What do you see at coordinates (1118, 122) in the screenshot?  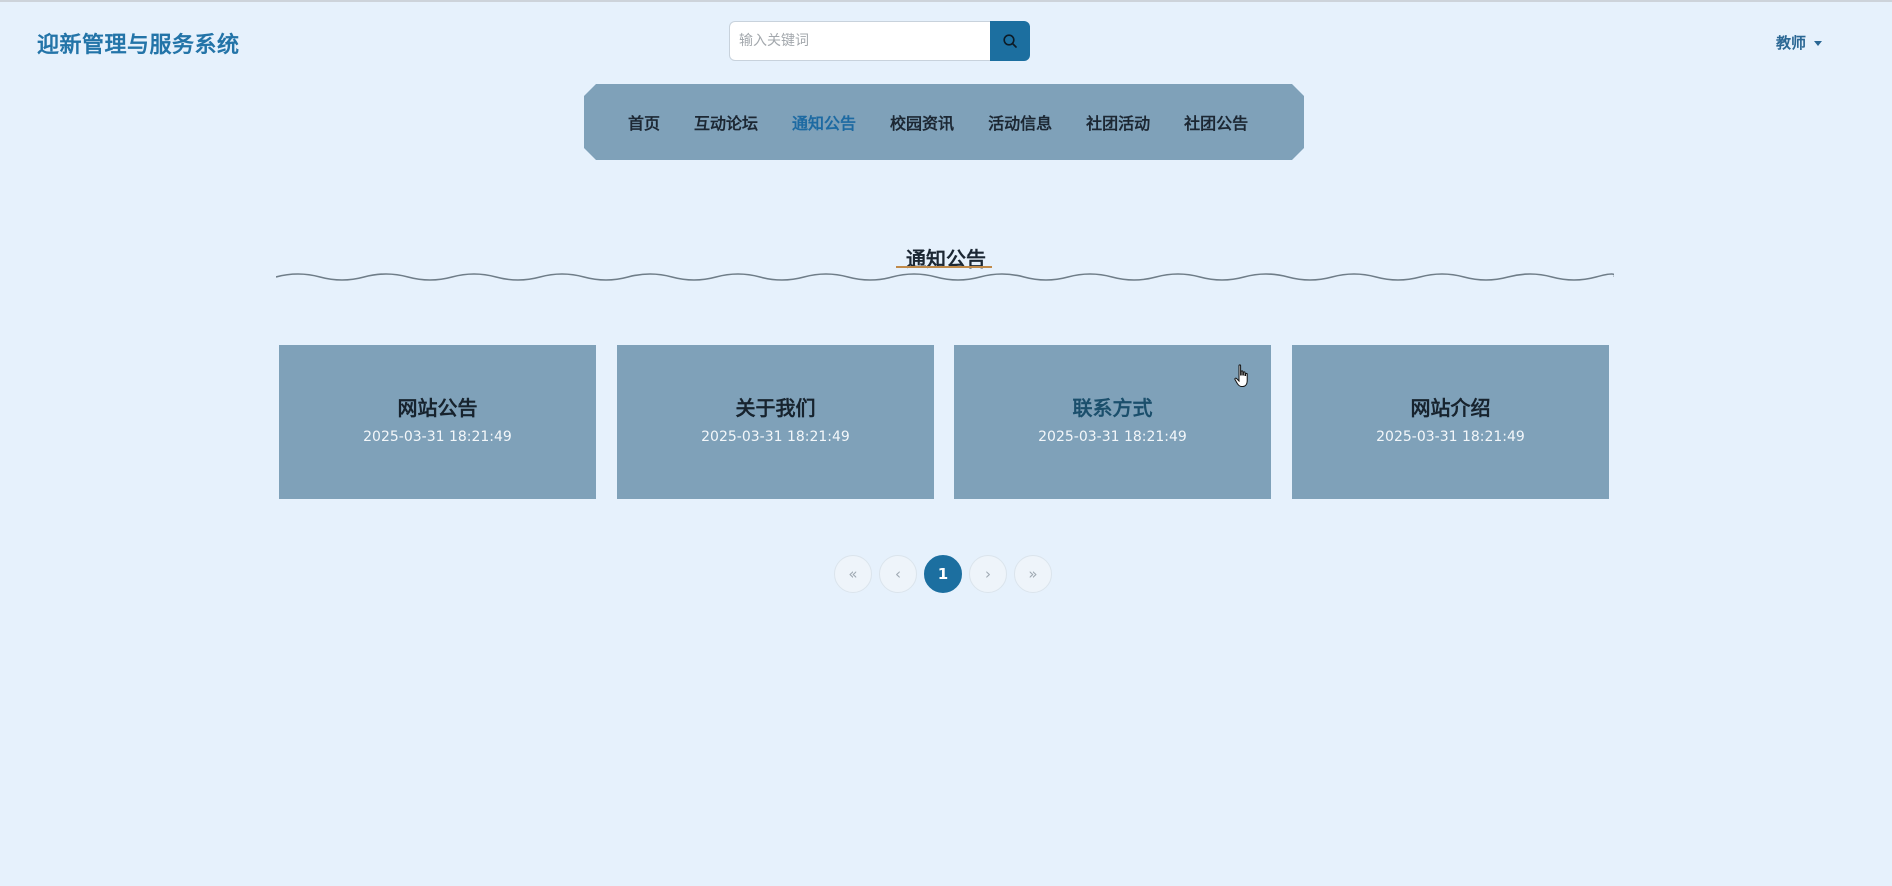 I see `nav-item-club-activities: 社团活动` at bounding box center [1118, 122].